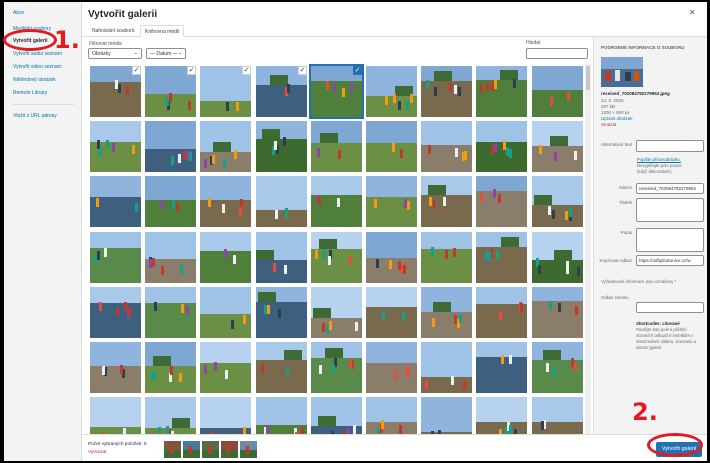 The width and height of the screenshot is (710, 463). What do you see at coordinates (670, 240) in the screenshot?
I see `description-textarea` at bounding box center [670, 240].